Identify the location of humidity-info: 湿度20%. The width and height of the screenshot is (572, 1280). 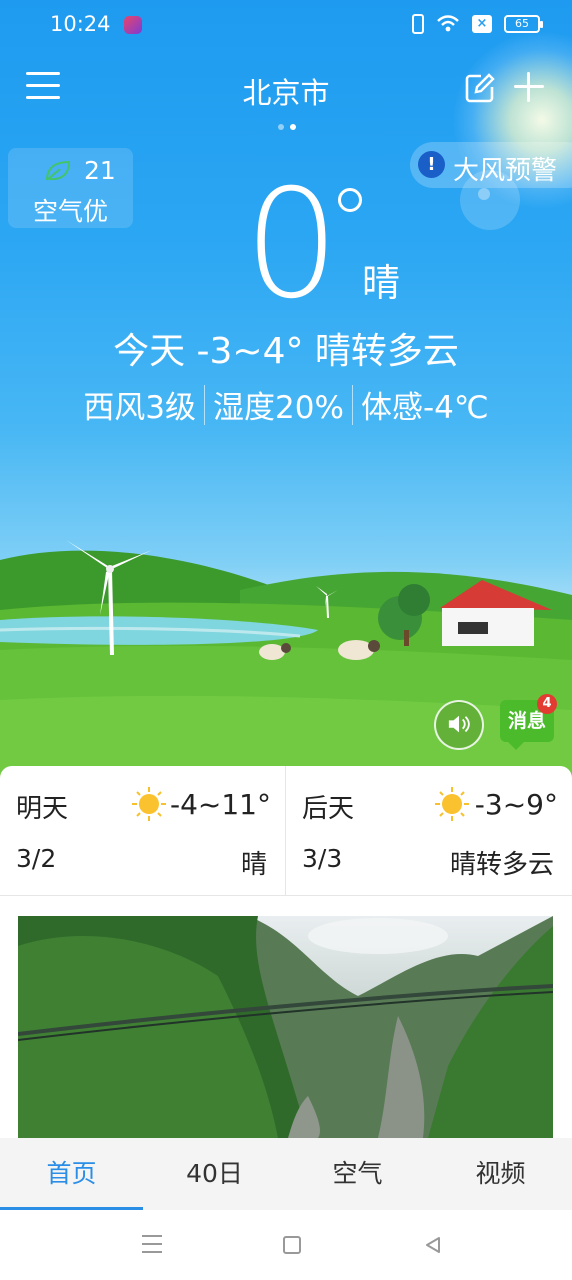
(278, 408).